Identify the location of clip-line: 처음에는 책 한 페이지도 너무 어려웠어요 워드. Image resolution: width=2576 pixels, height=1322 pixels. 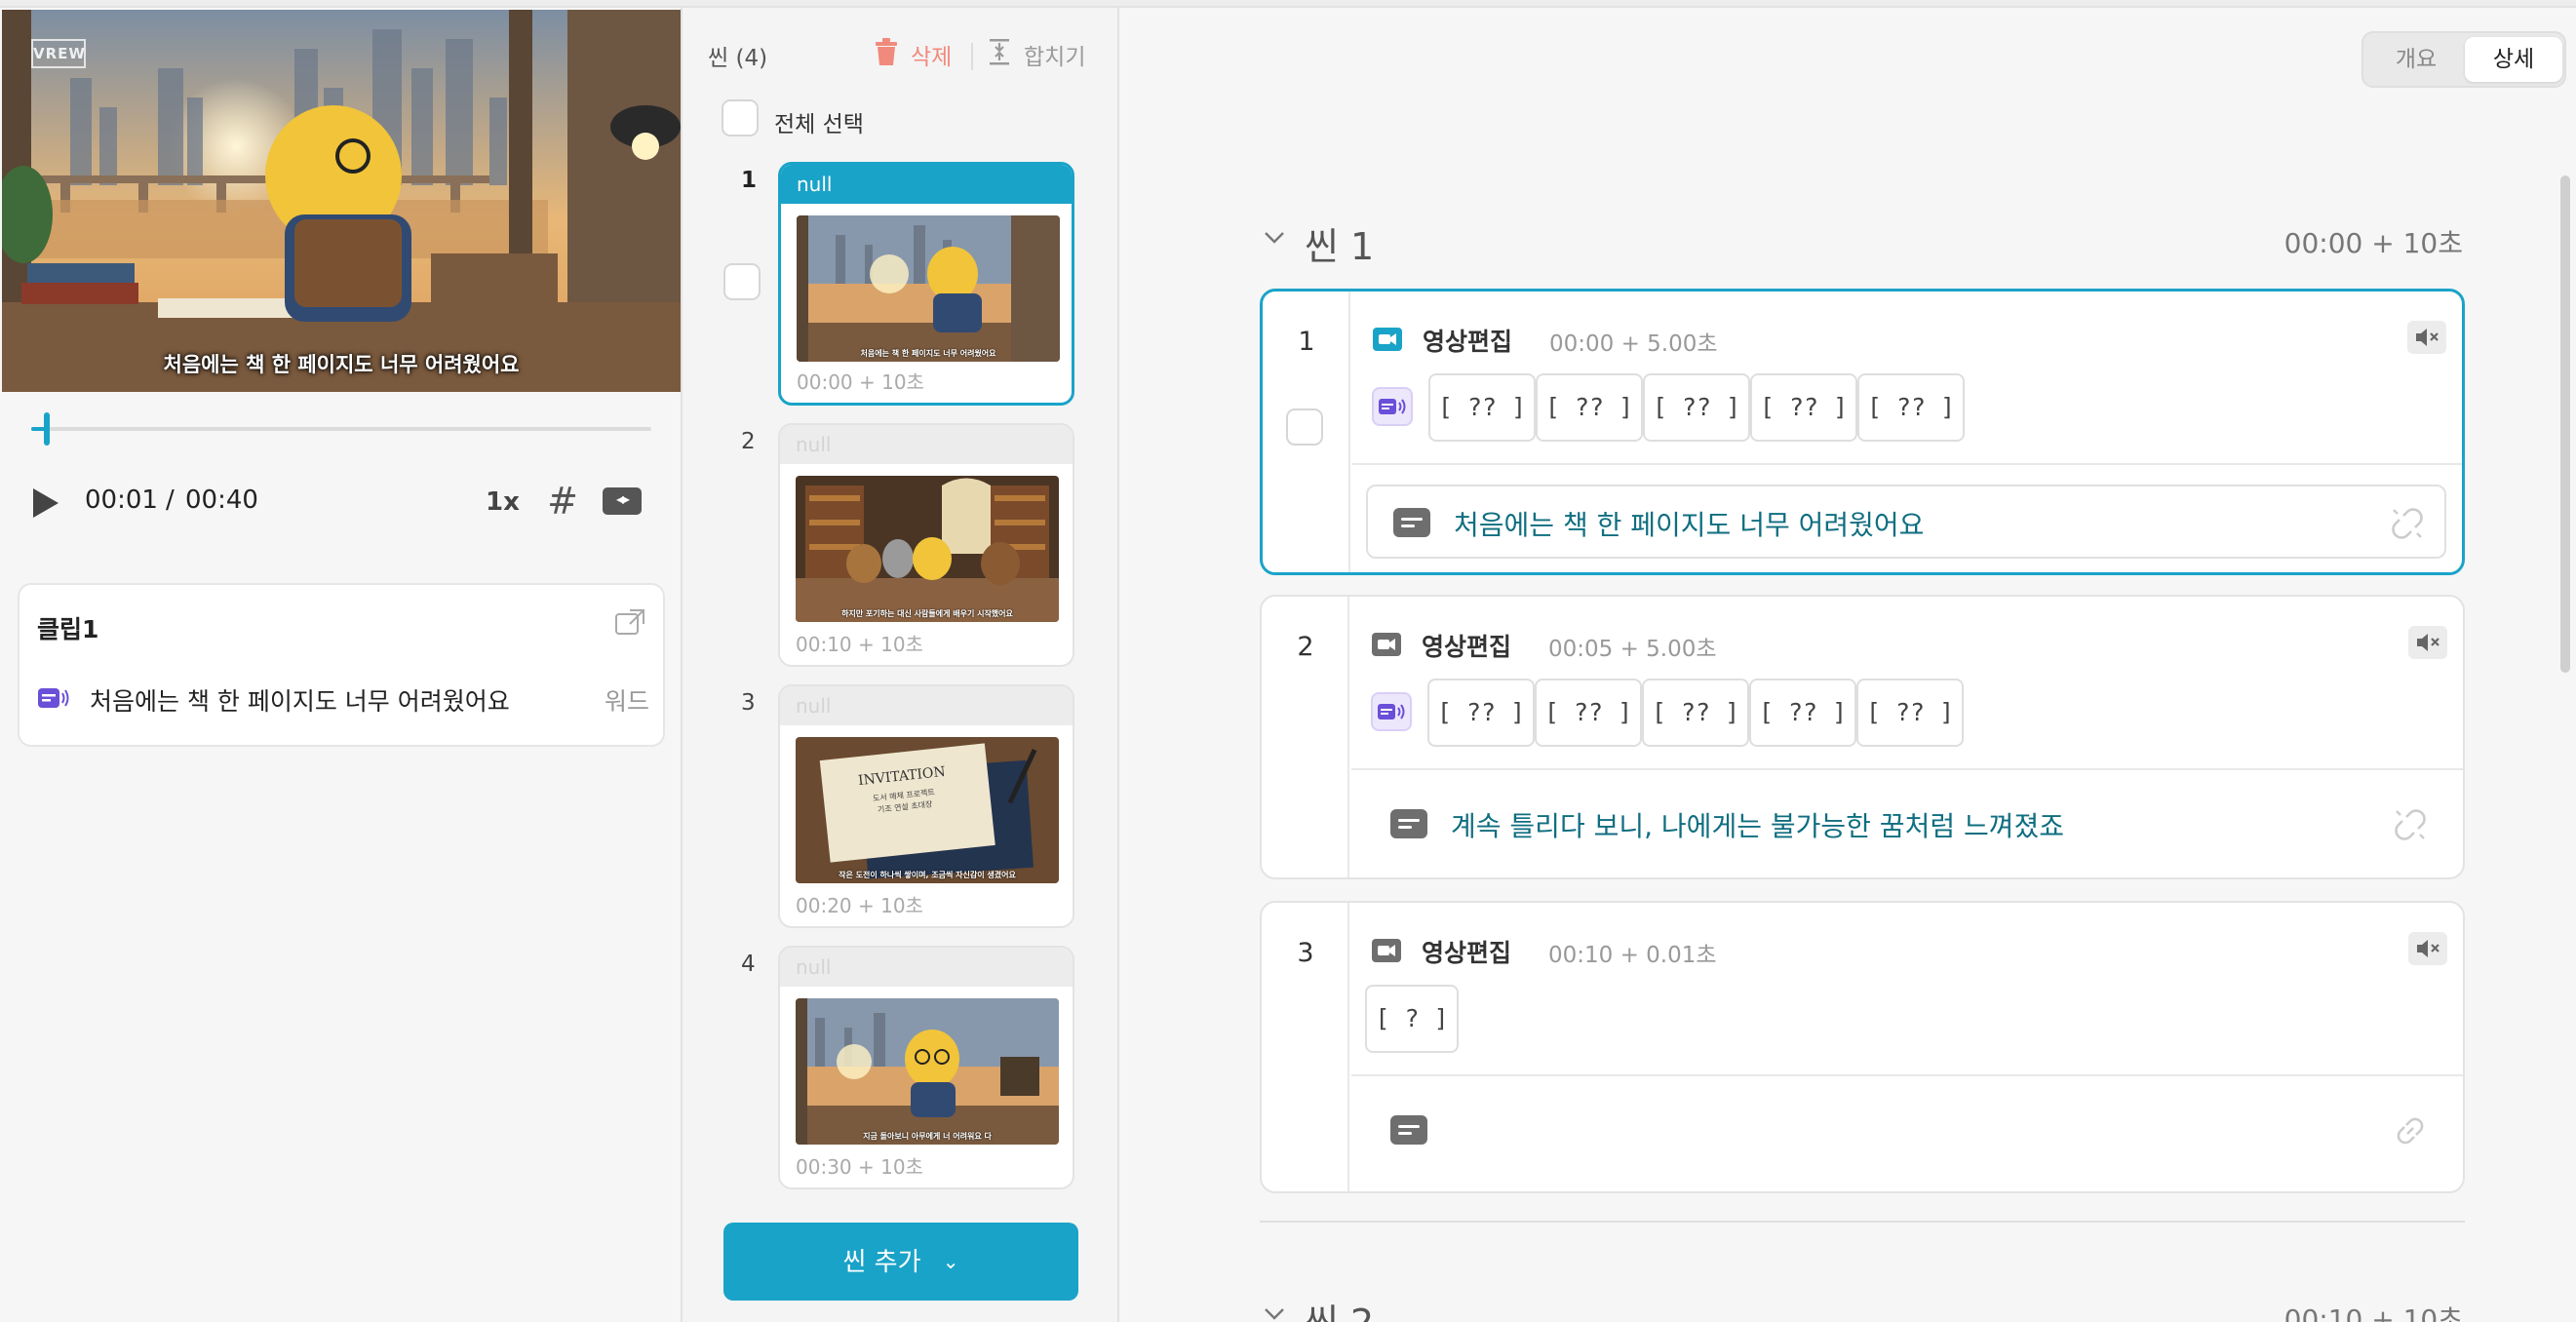
(343, 698).